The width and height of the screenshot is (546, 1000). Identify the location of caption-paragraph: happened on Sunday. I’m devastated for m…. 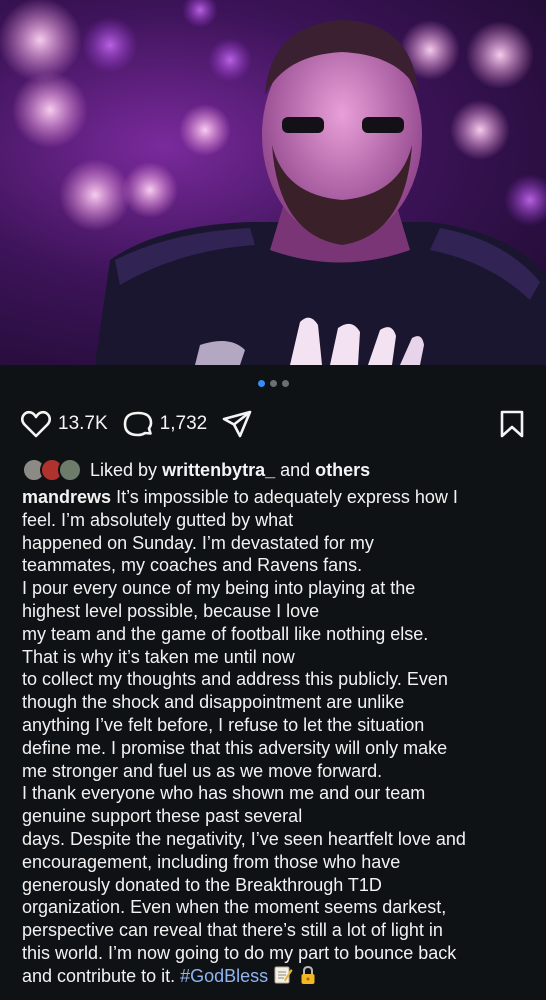
(198, 554).